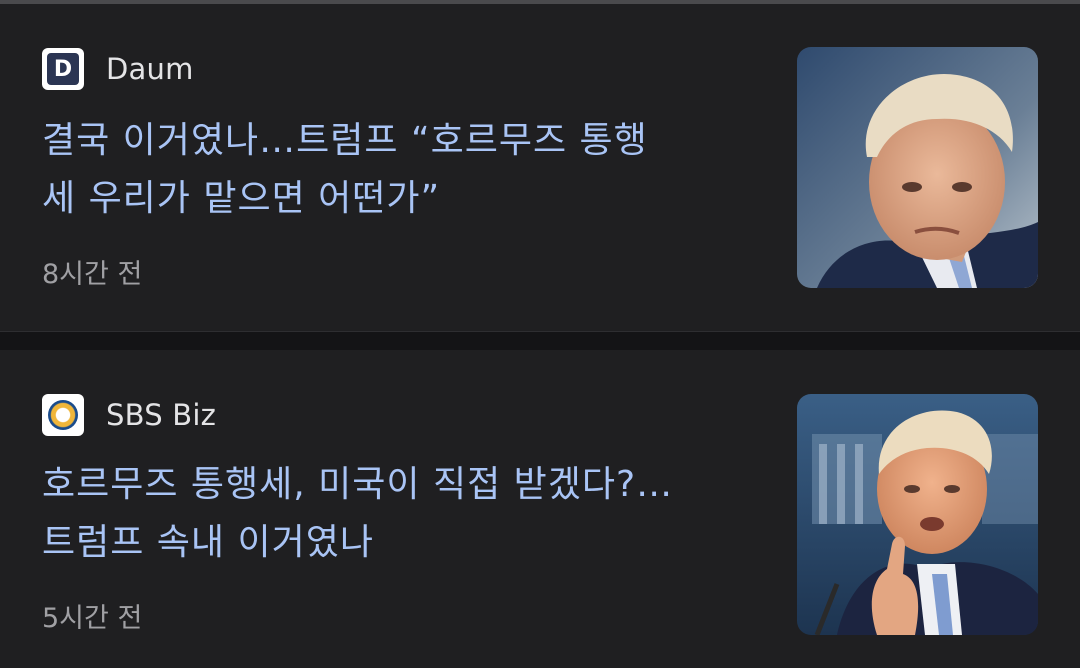 Image resolution: width=1080 pixels, height=668 pixels. I want to click on headline-link: 호르무즈 통행세, 미국이 직접 받겠다?… 트럼프 속내 이거였나, so click(392, 514).